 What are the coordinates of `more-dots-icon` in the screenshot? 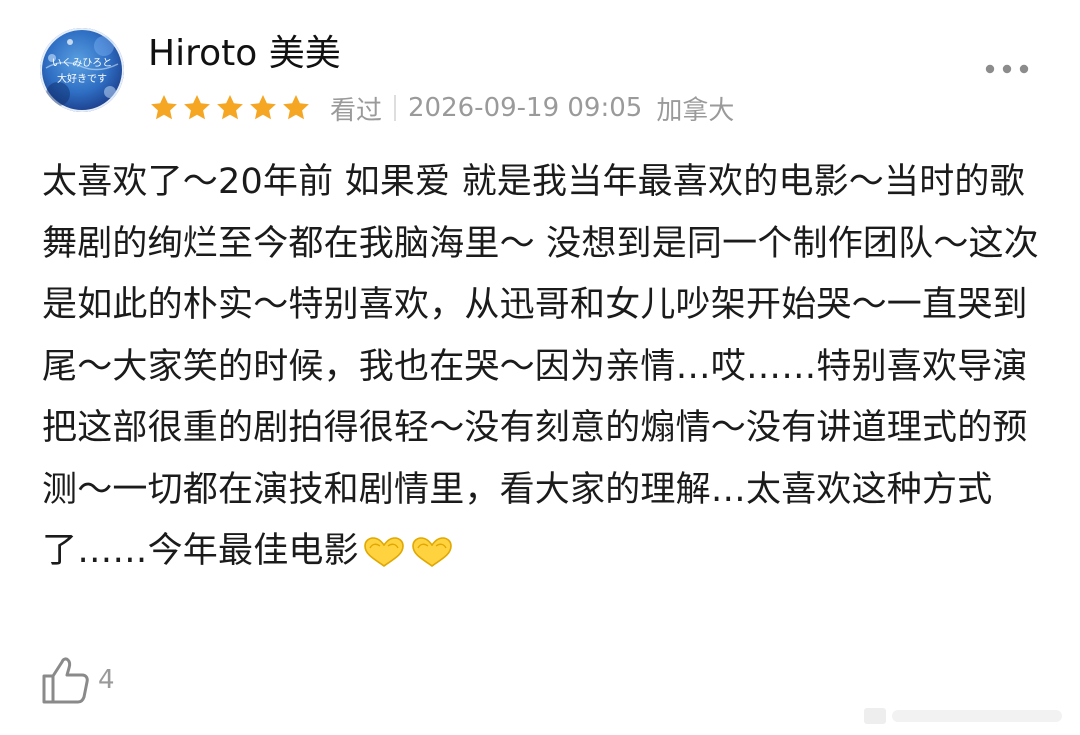 It's located at (1007, 69).